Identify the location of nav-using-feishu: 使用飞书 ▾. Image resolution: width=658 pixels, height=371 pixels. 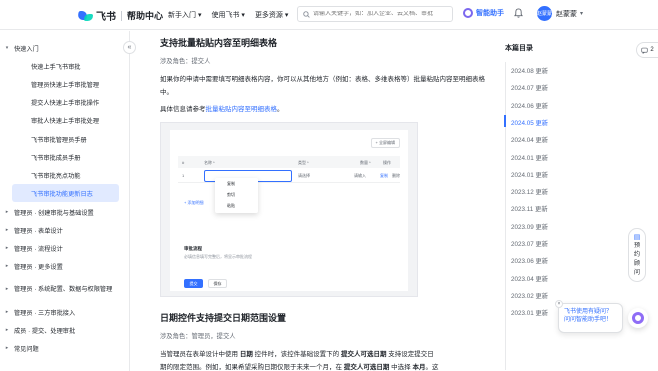
(227, 15).